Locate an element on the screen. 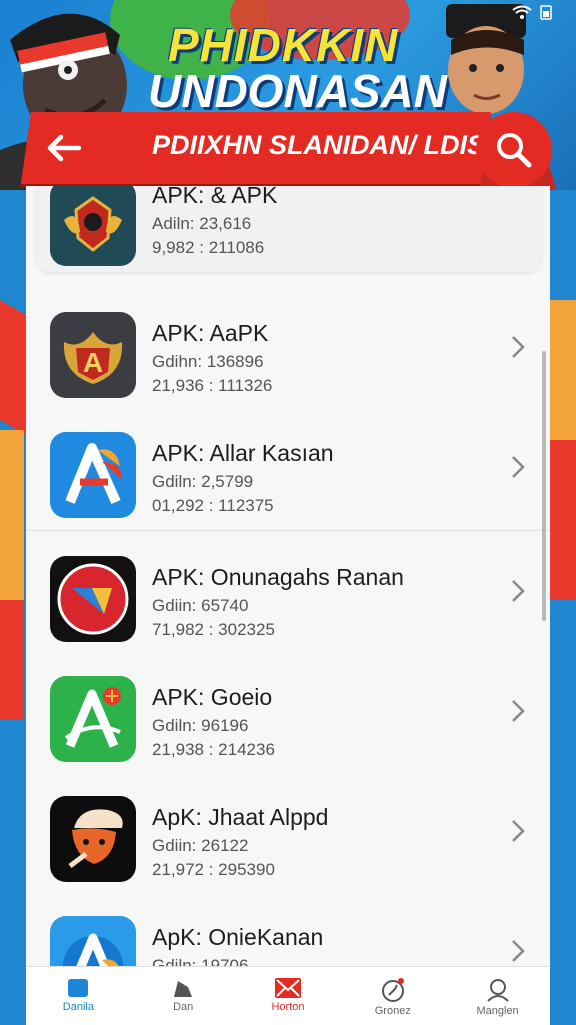 Image resolution: width=576 pixels, height=1025 pixels. nav-item-profile: Manglen is located at coordinates (497, 996).